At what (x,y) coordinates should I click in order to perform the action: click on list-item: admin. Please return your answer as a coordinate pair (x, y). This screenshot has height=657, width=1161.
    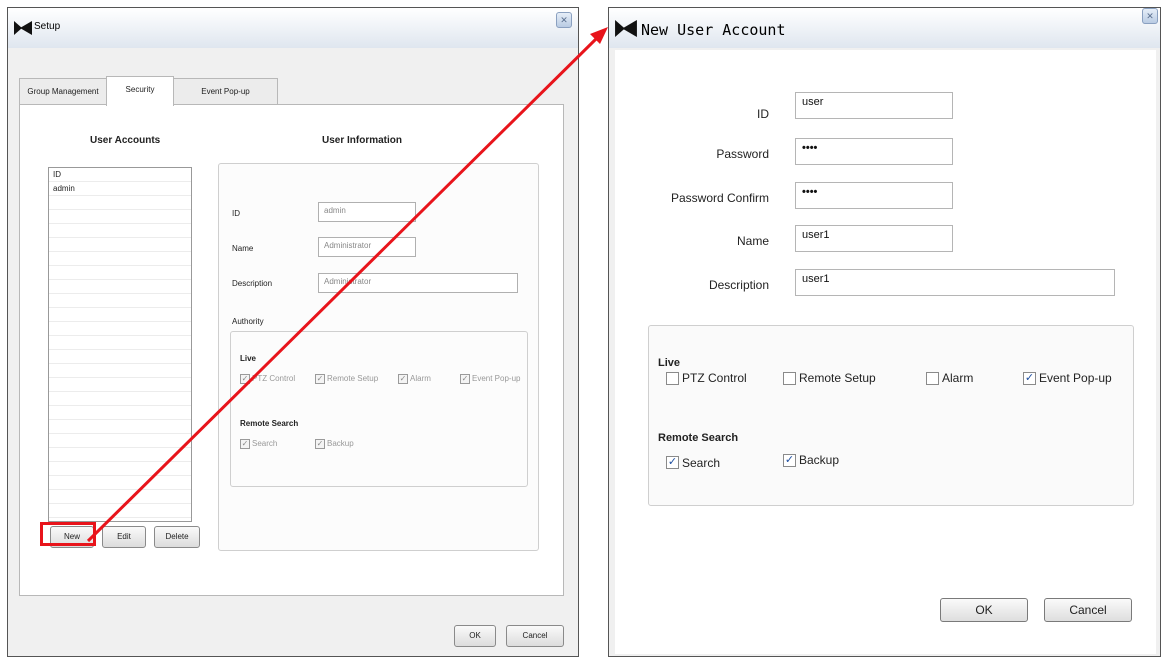
    Looking at the image, I should click on (64, 188).